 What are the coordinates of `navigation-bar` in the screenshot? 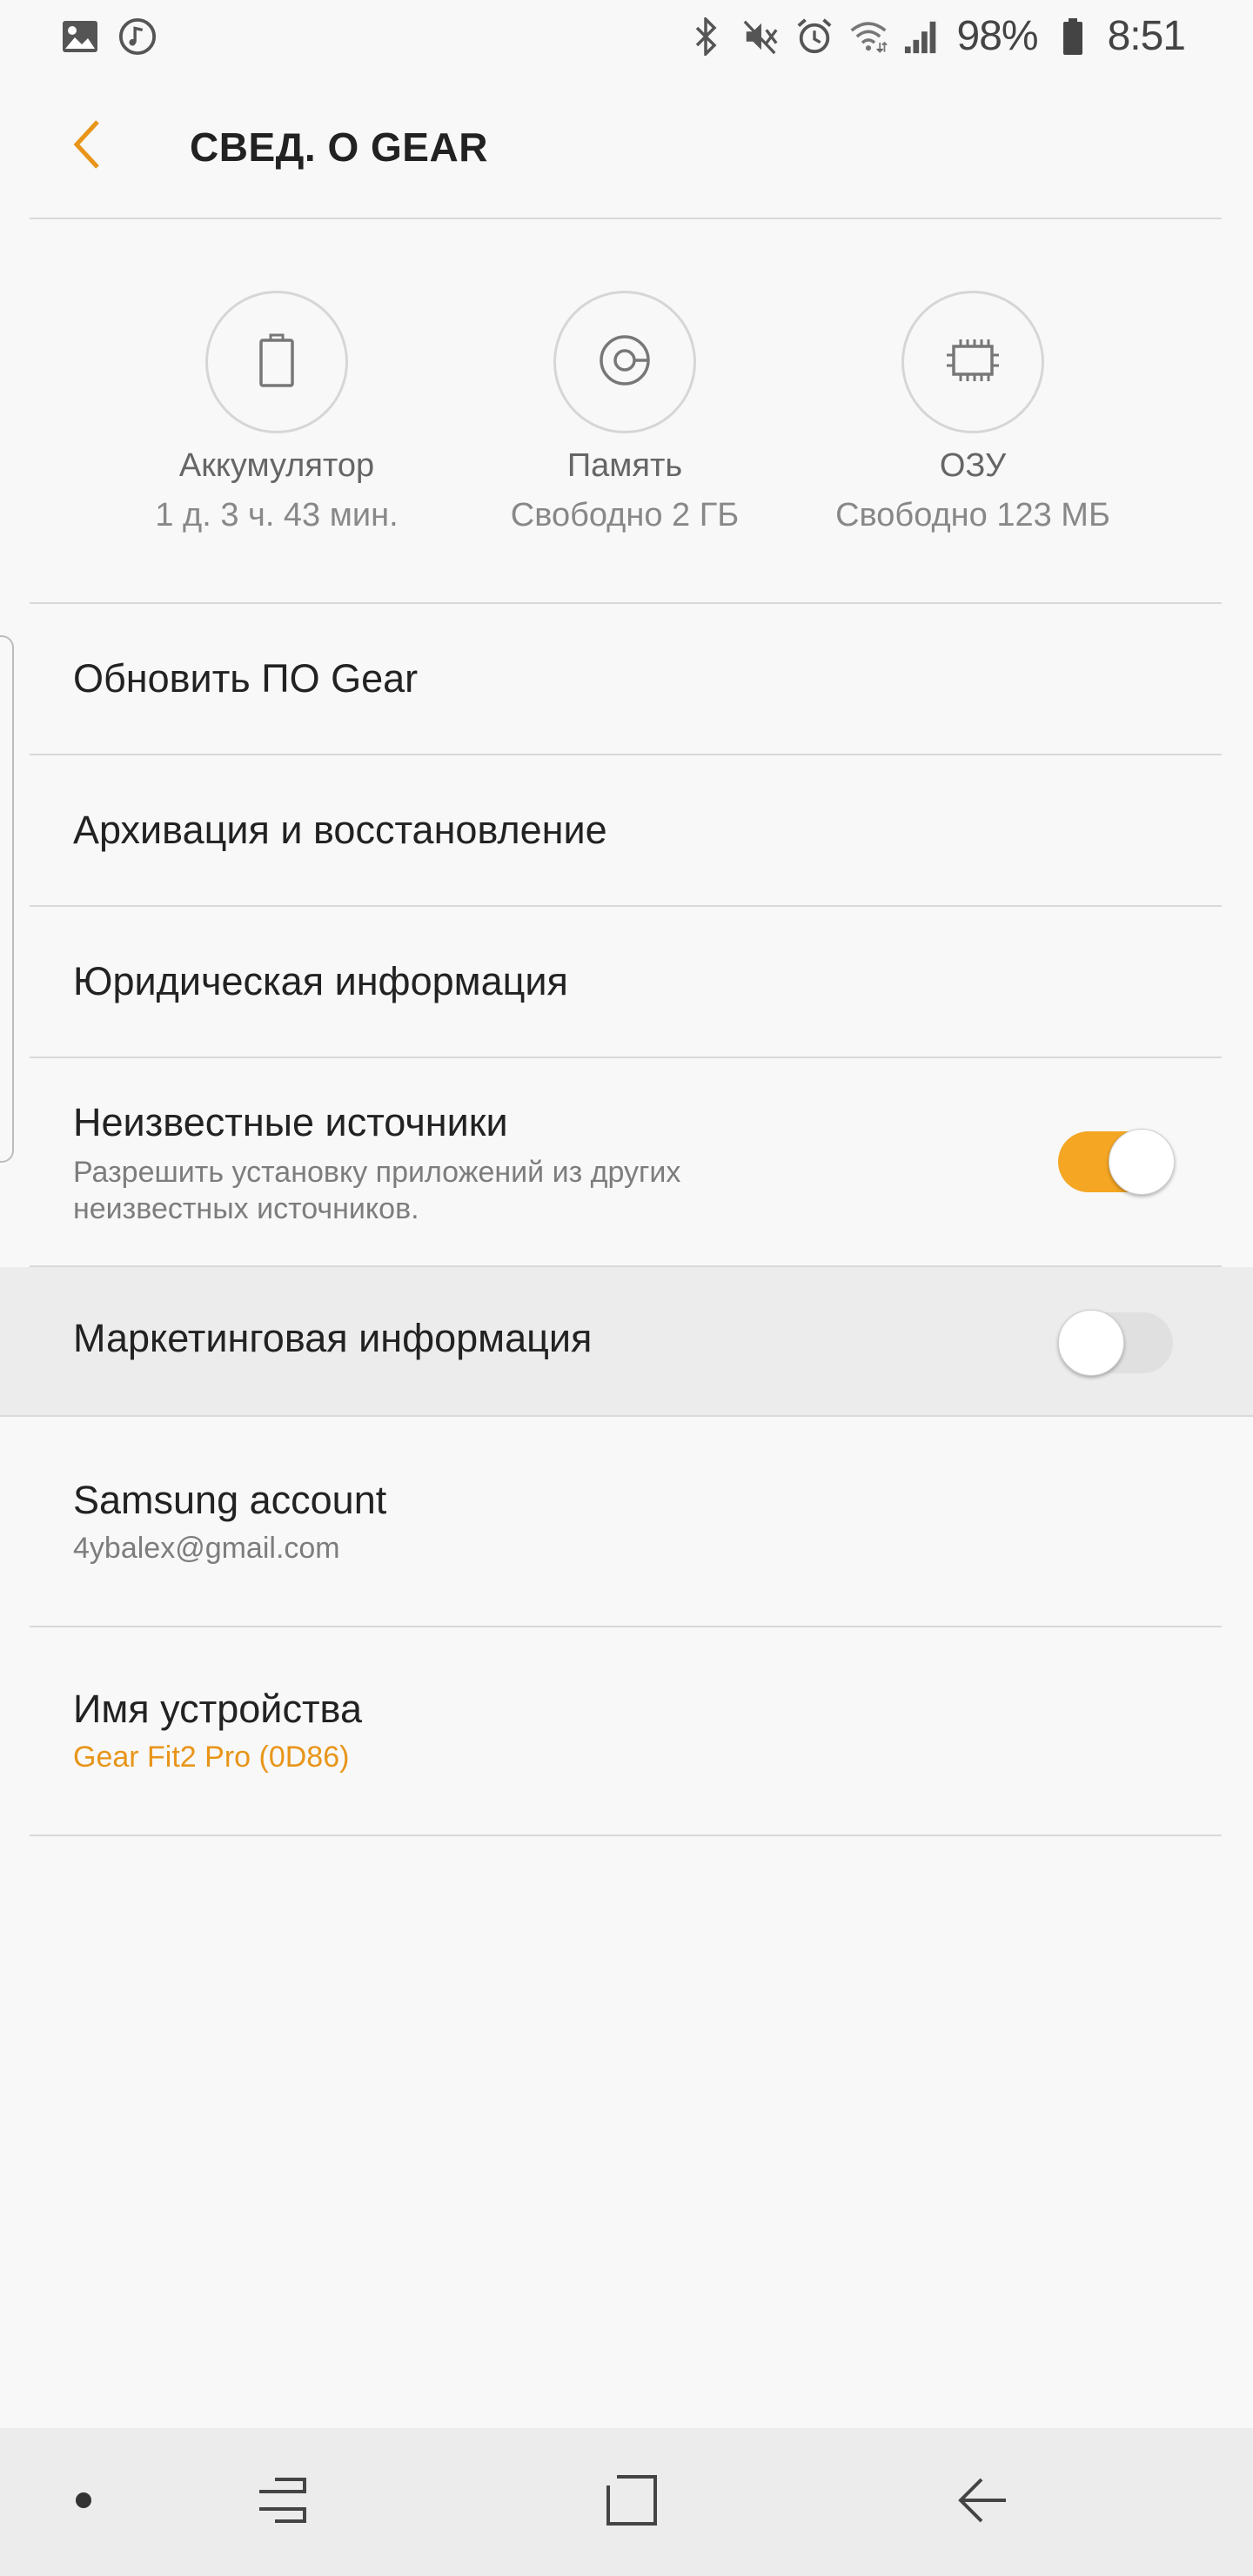 It's located at (626, 2502).